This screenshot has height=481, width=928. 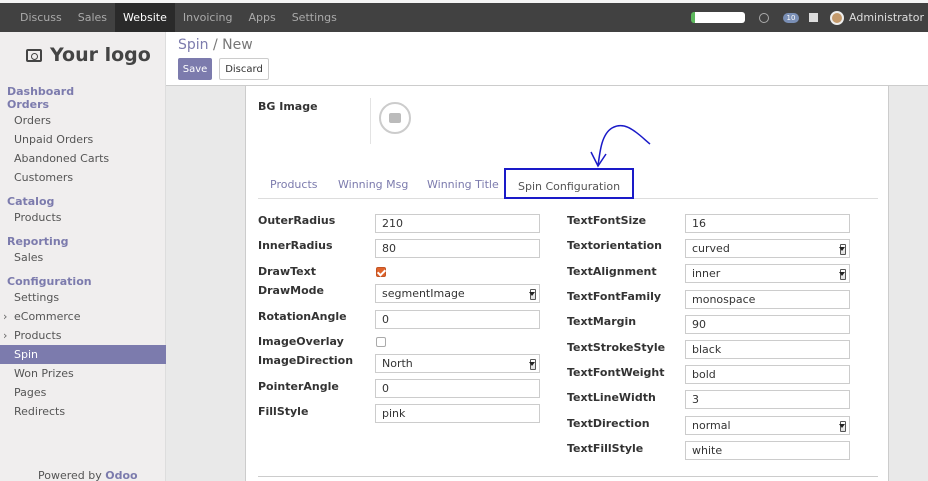 I want to click on sidebar-item-settings: Settings, so click(x=83, y=297).